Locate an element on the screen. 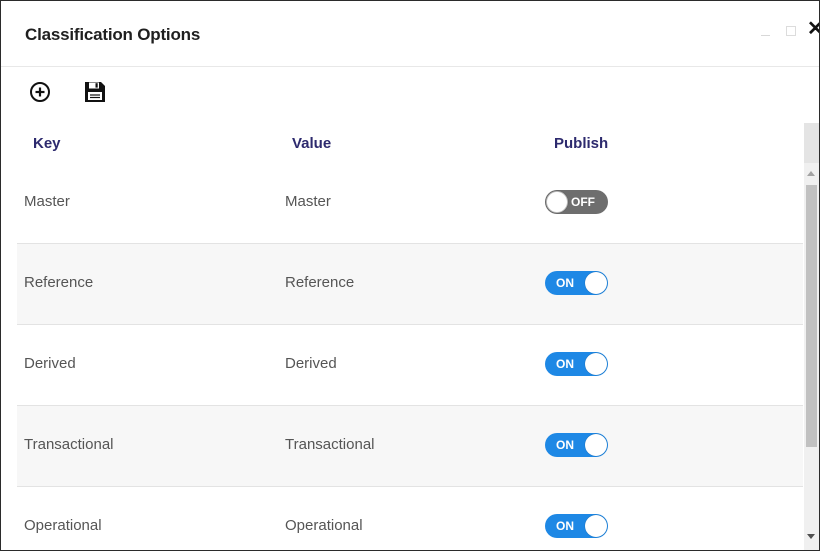 Image resolution: width=820 pixels, height=551 pixels. grid-header: Key Value Publish is located at coordinates (410, 143).